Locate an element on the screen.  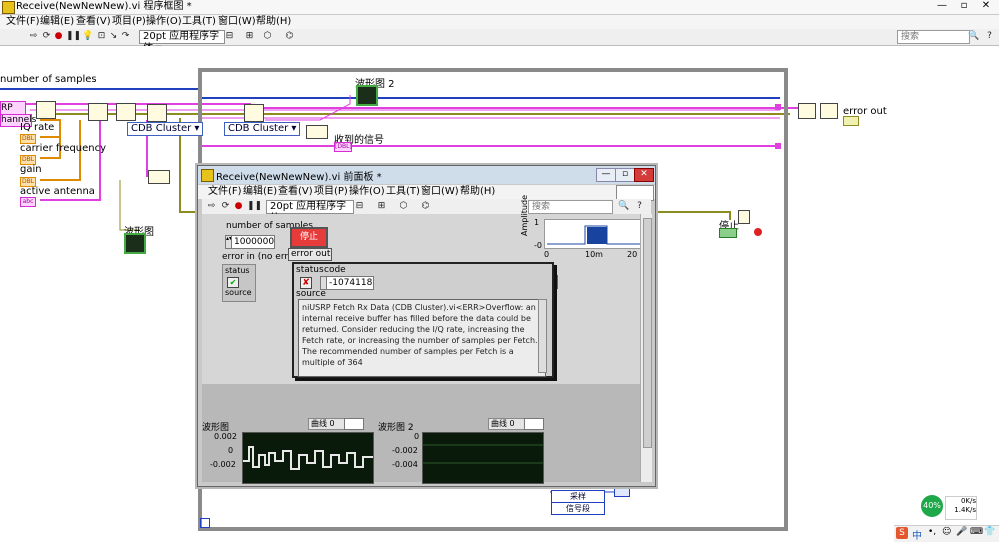
fp-align-icon: ⊟ is located at coordinates (359, 206).